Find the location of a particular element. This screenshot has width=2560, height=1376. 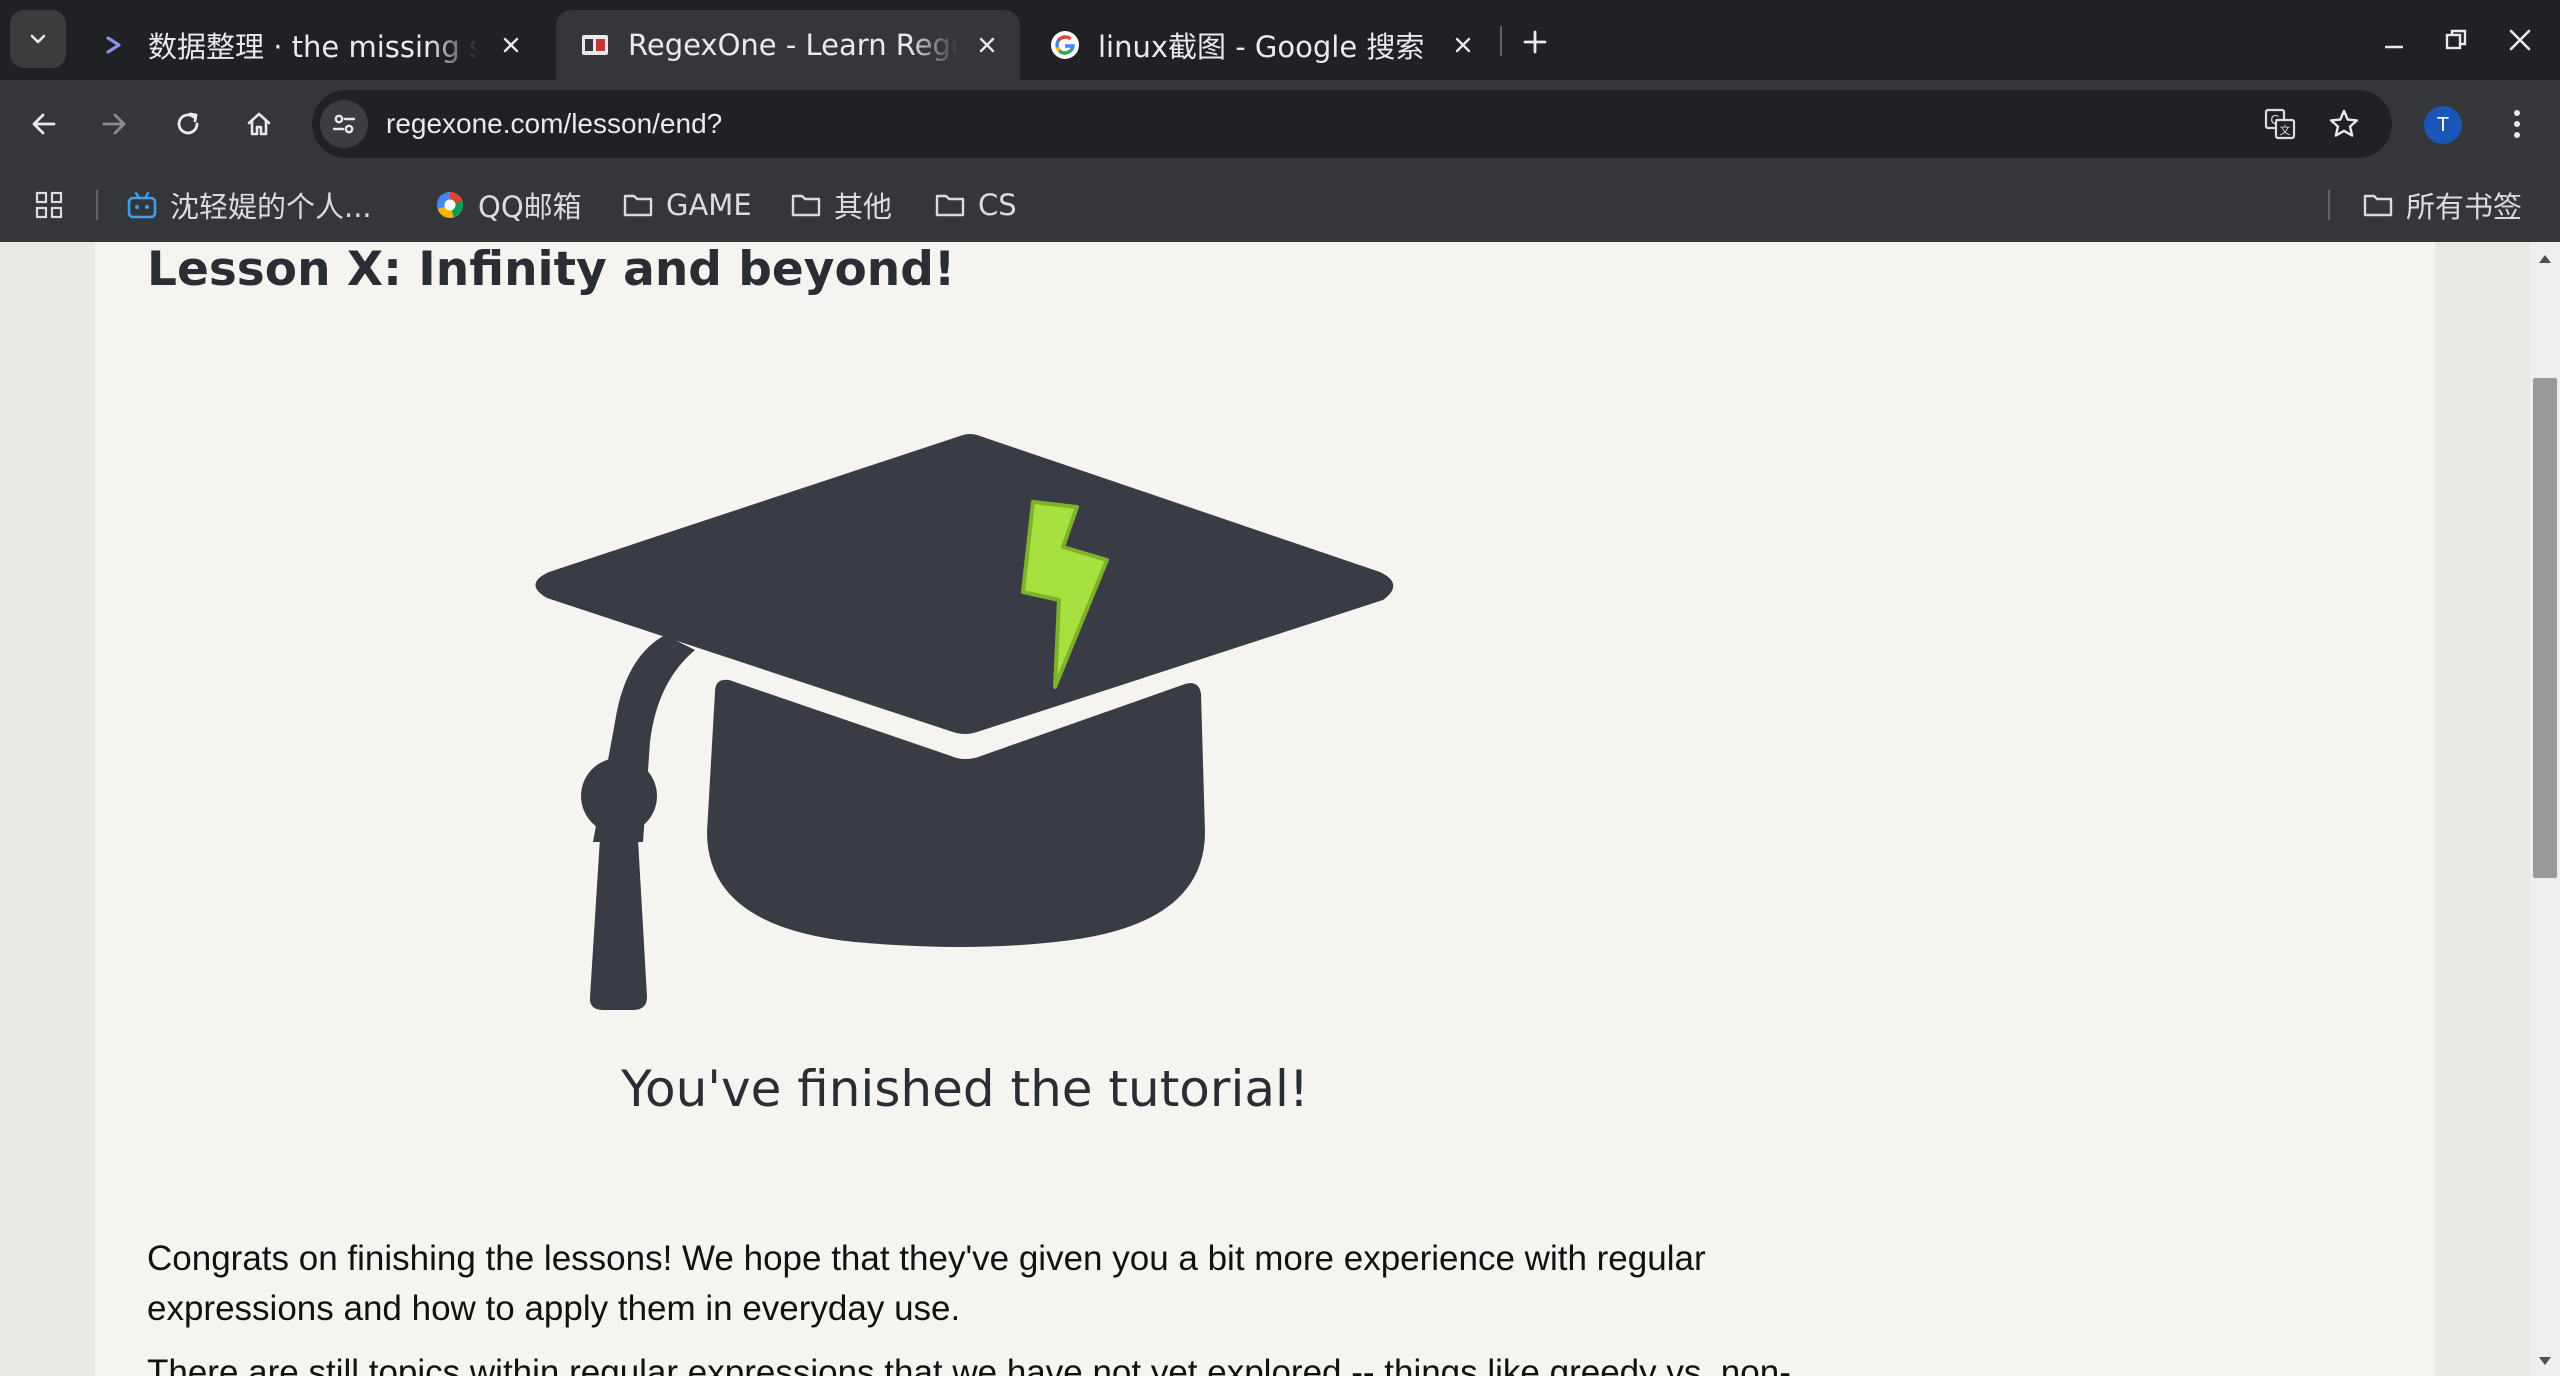

bookmark-star-button is located at coordinates (2344, 124).